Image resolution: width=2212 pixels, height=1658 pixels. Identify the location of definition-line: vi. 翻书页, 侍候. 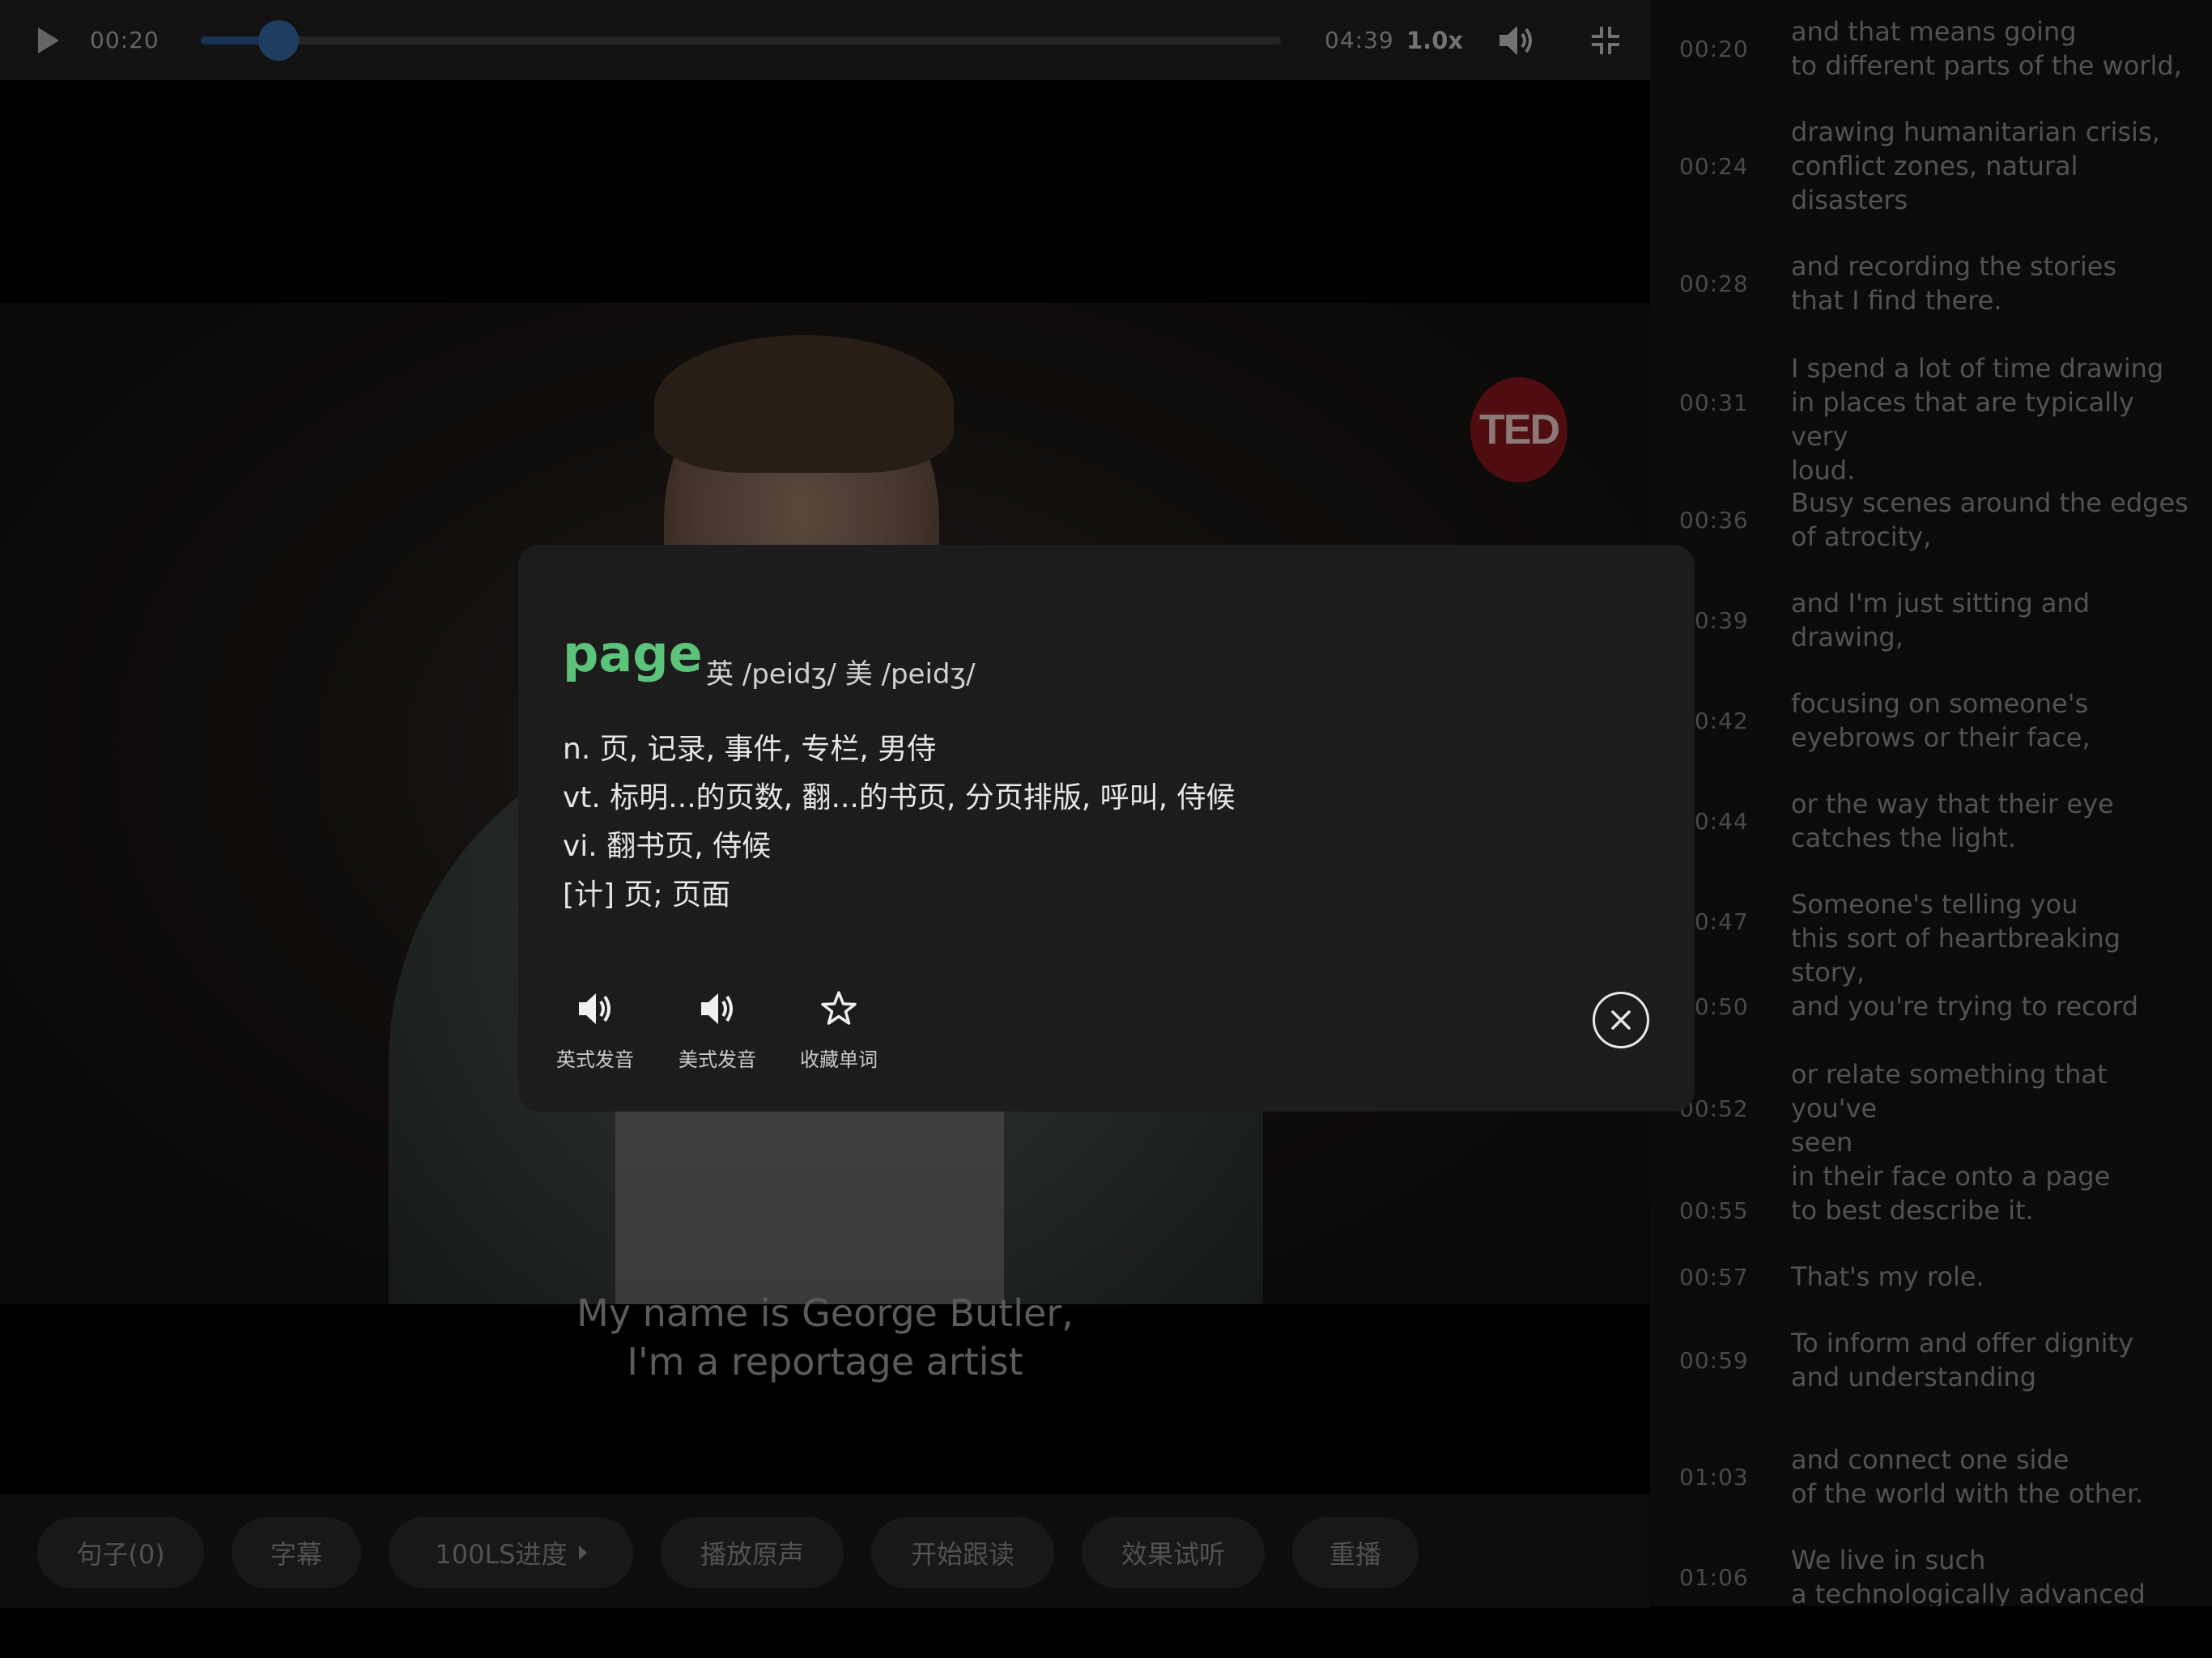
(668, 846).